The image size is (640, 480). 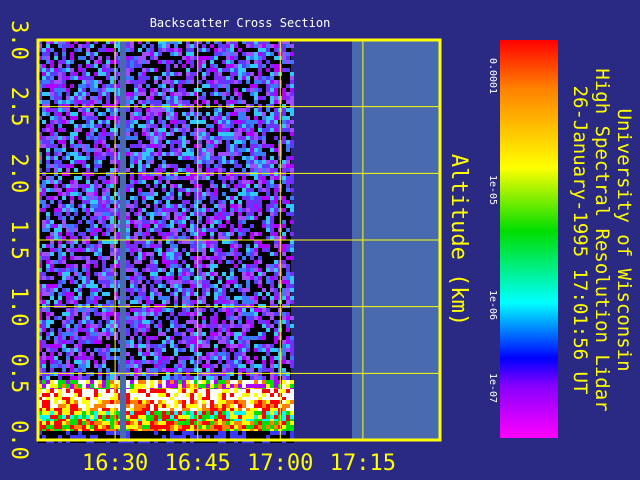 What do you see at coordinates (458, 240) in the screenshot?
I see `y-axis-label: Altitude (km)` at bounding box center [458, 240].